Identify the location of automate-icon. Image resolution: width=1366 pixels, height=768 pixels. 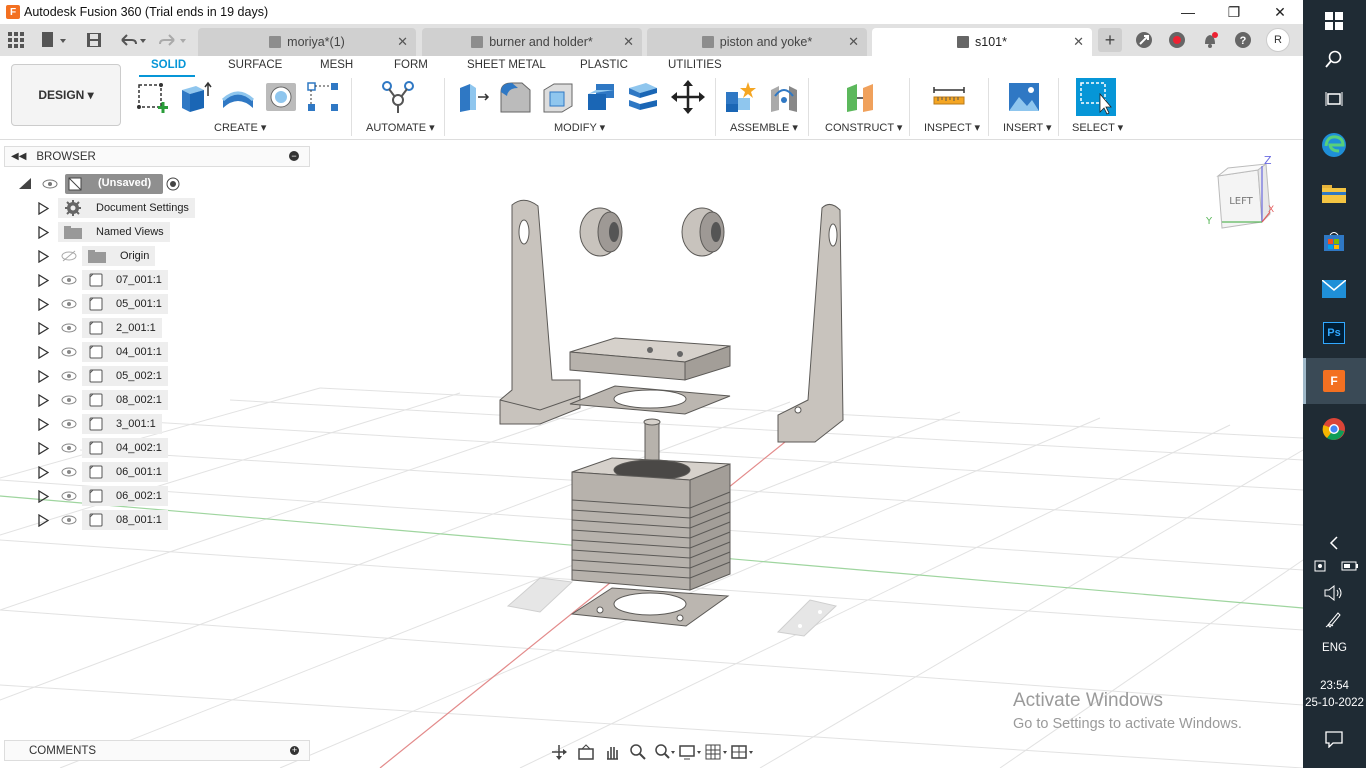
(398, 97).